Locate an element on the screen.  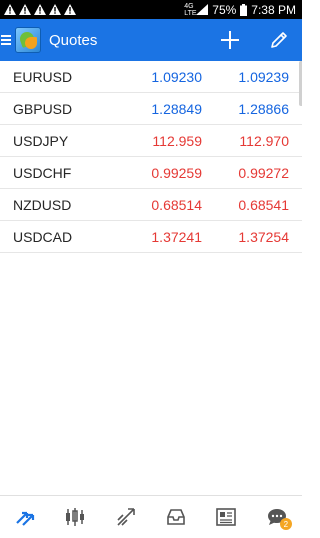
quote-row-gbpusd: GBPUSD 1.28849 1.28866 is located at coordinates (151, 109).